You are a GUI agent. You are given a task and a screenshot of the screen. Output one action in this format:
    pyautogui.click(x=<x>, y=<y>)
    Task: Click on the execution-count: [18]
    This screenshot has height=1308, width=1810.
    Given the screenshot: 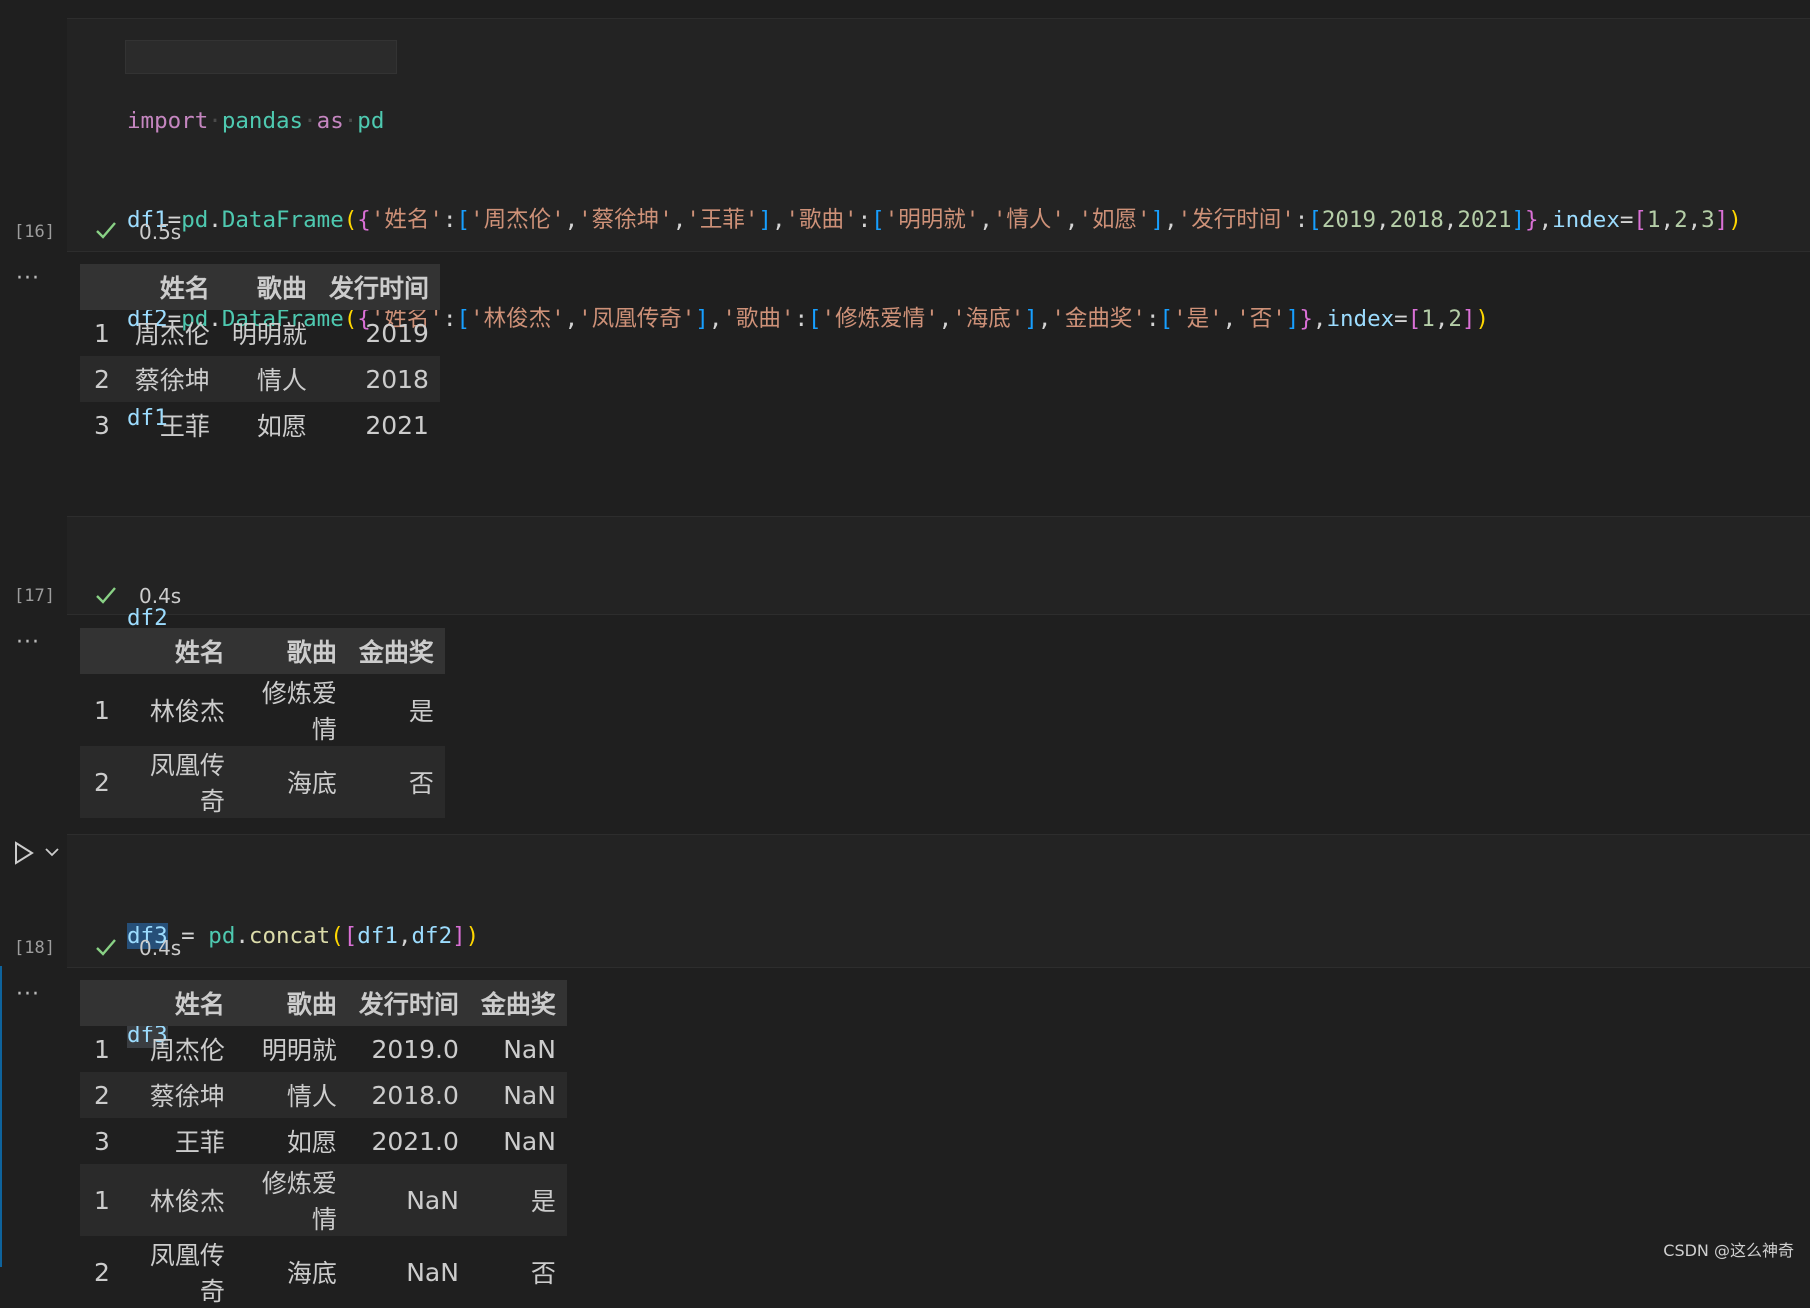 What is the action you would take?
    pyautogui.click(x=34, y=948)
    